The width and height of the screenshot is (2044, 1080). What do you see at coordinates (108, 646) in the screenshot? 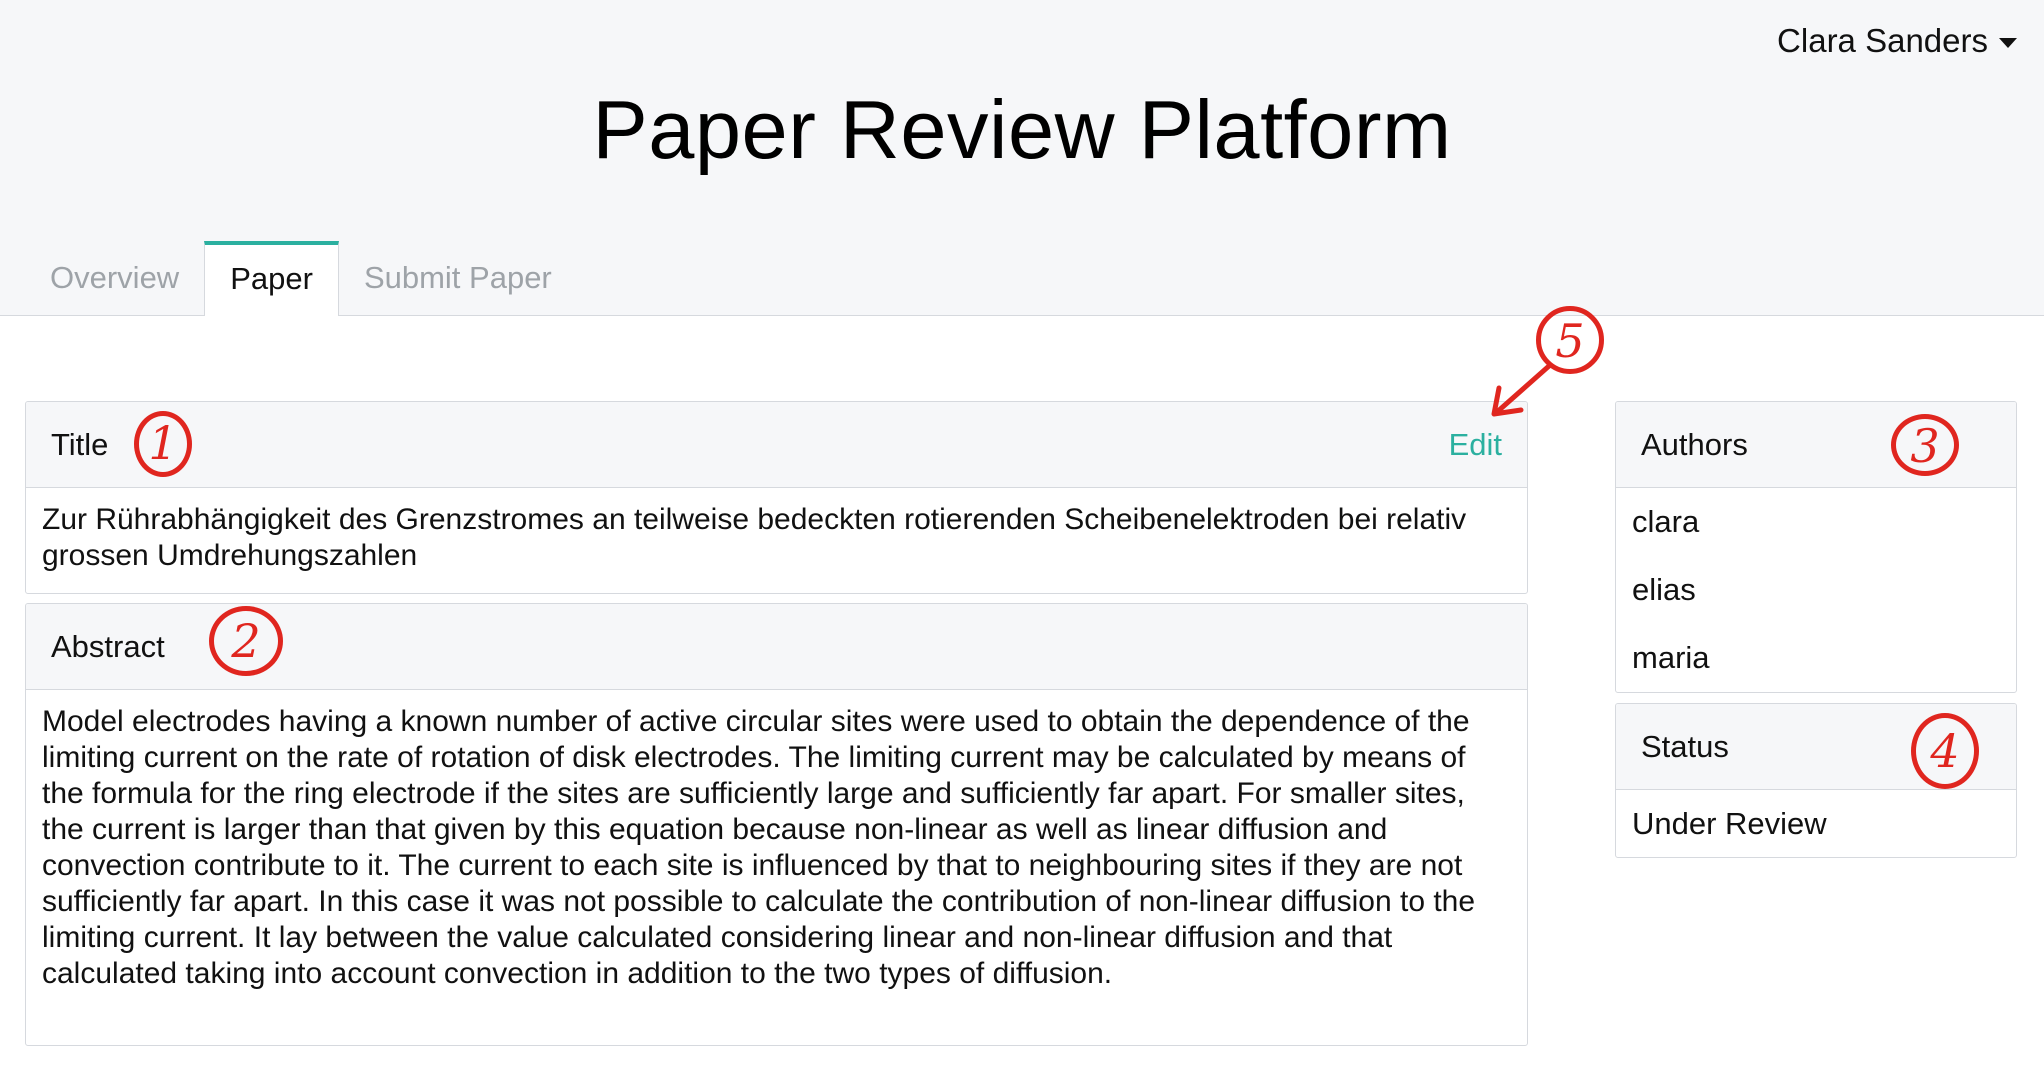
I see `abstract-heading: Abstract` at bounding box center [108, 646].